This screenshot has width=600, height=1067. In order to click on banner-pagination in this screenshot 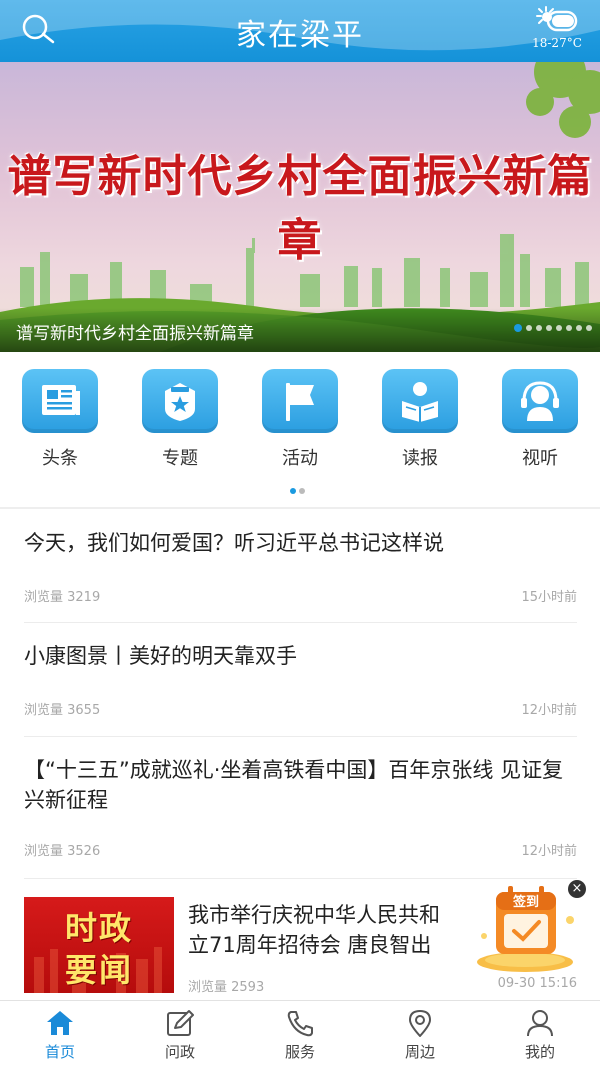, I will do `click(553, 328)`.